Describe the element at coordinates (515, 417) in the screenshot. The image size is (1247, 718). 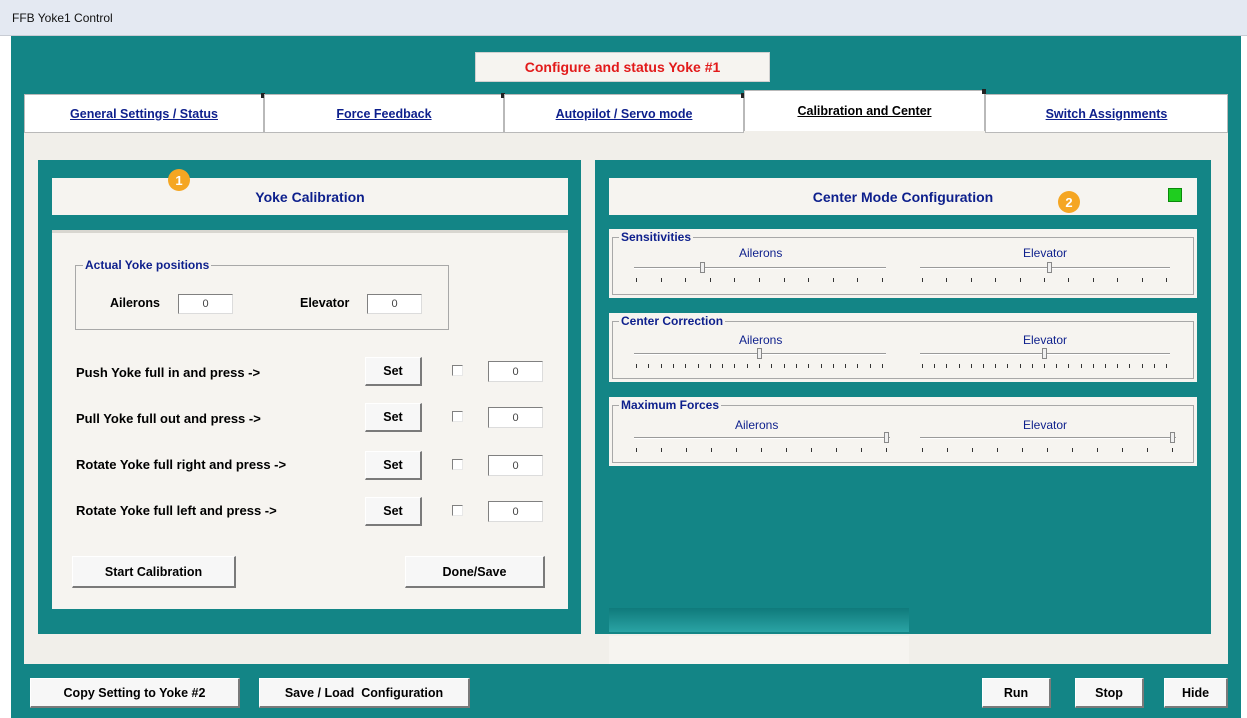
I see `pull-out-value-field: 0` at that location.